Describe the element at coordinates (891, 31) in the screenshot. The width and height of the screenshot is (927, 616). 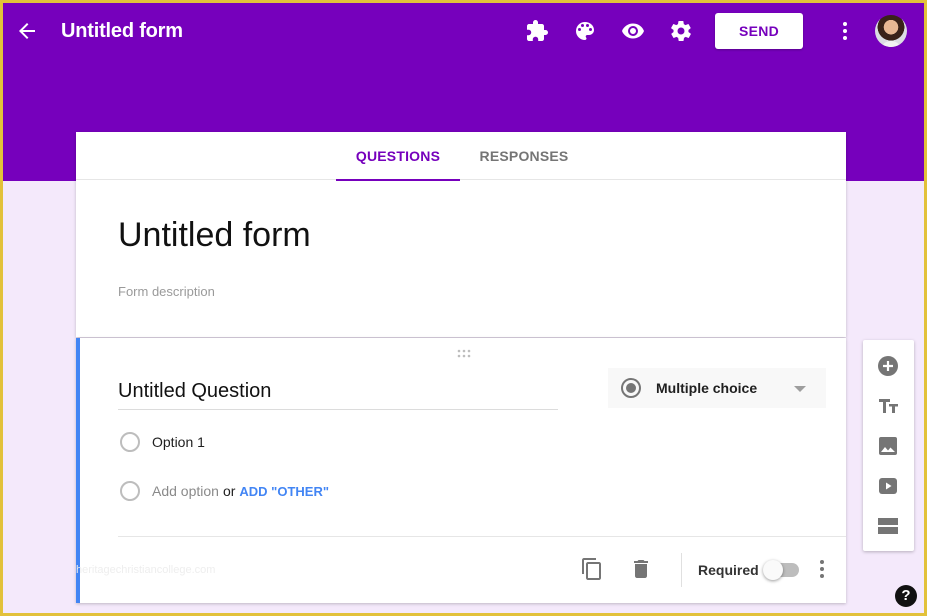
I see `avatar` at that location.